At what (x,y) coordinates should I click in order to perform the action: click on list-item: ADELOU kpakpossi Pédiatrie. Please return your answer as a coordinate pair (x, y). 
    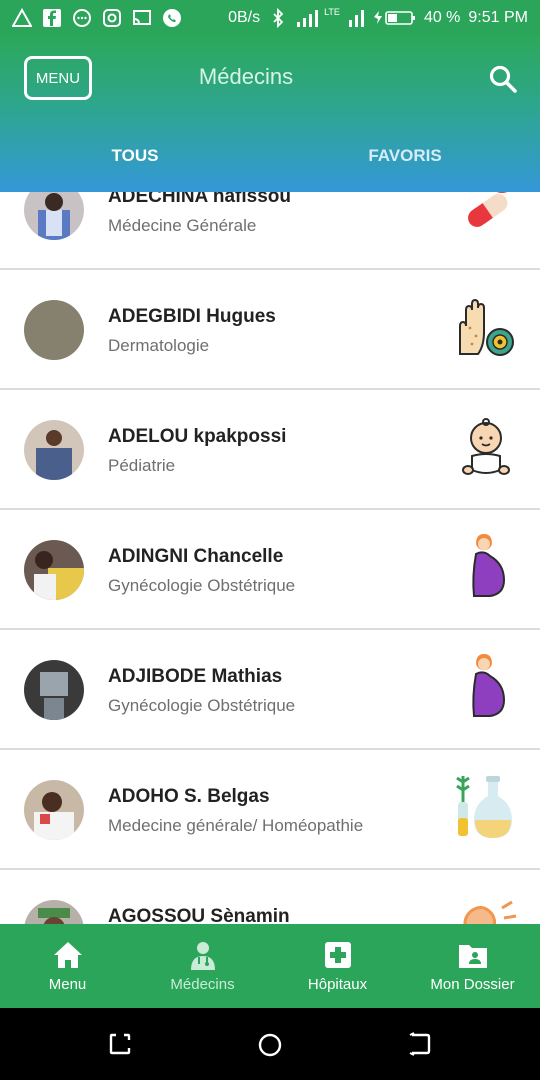
    Looking at the image, I should click on (270, 450).